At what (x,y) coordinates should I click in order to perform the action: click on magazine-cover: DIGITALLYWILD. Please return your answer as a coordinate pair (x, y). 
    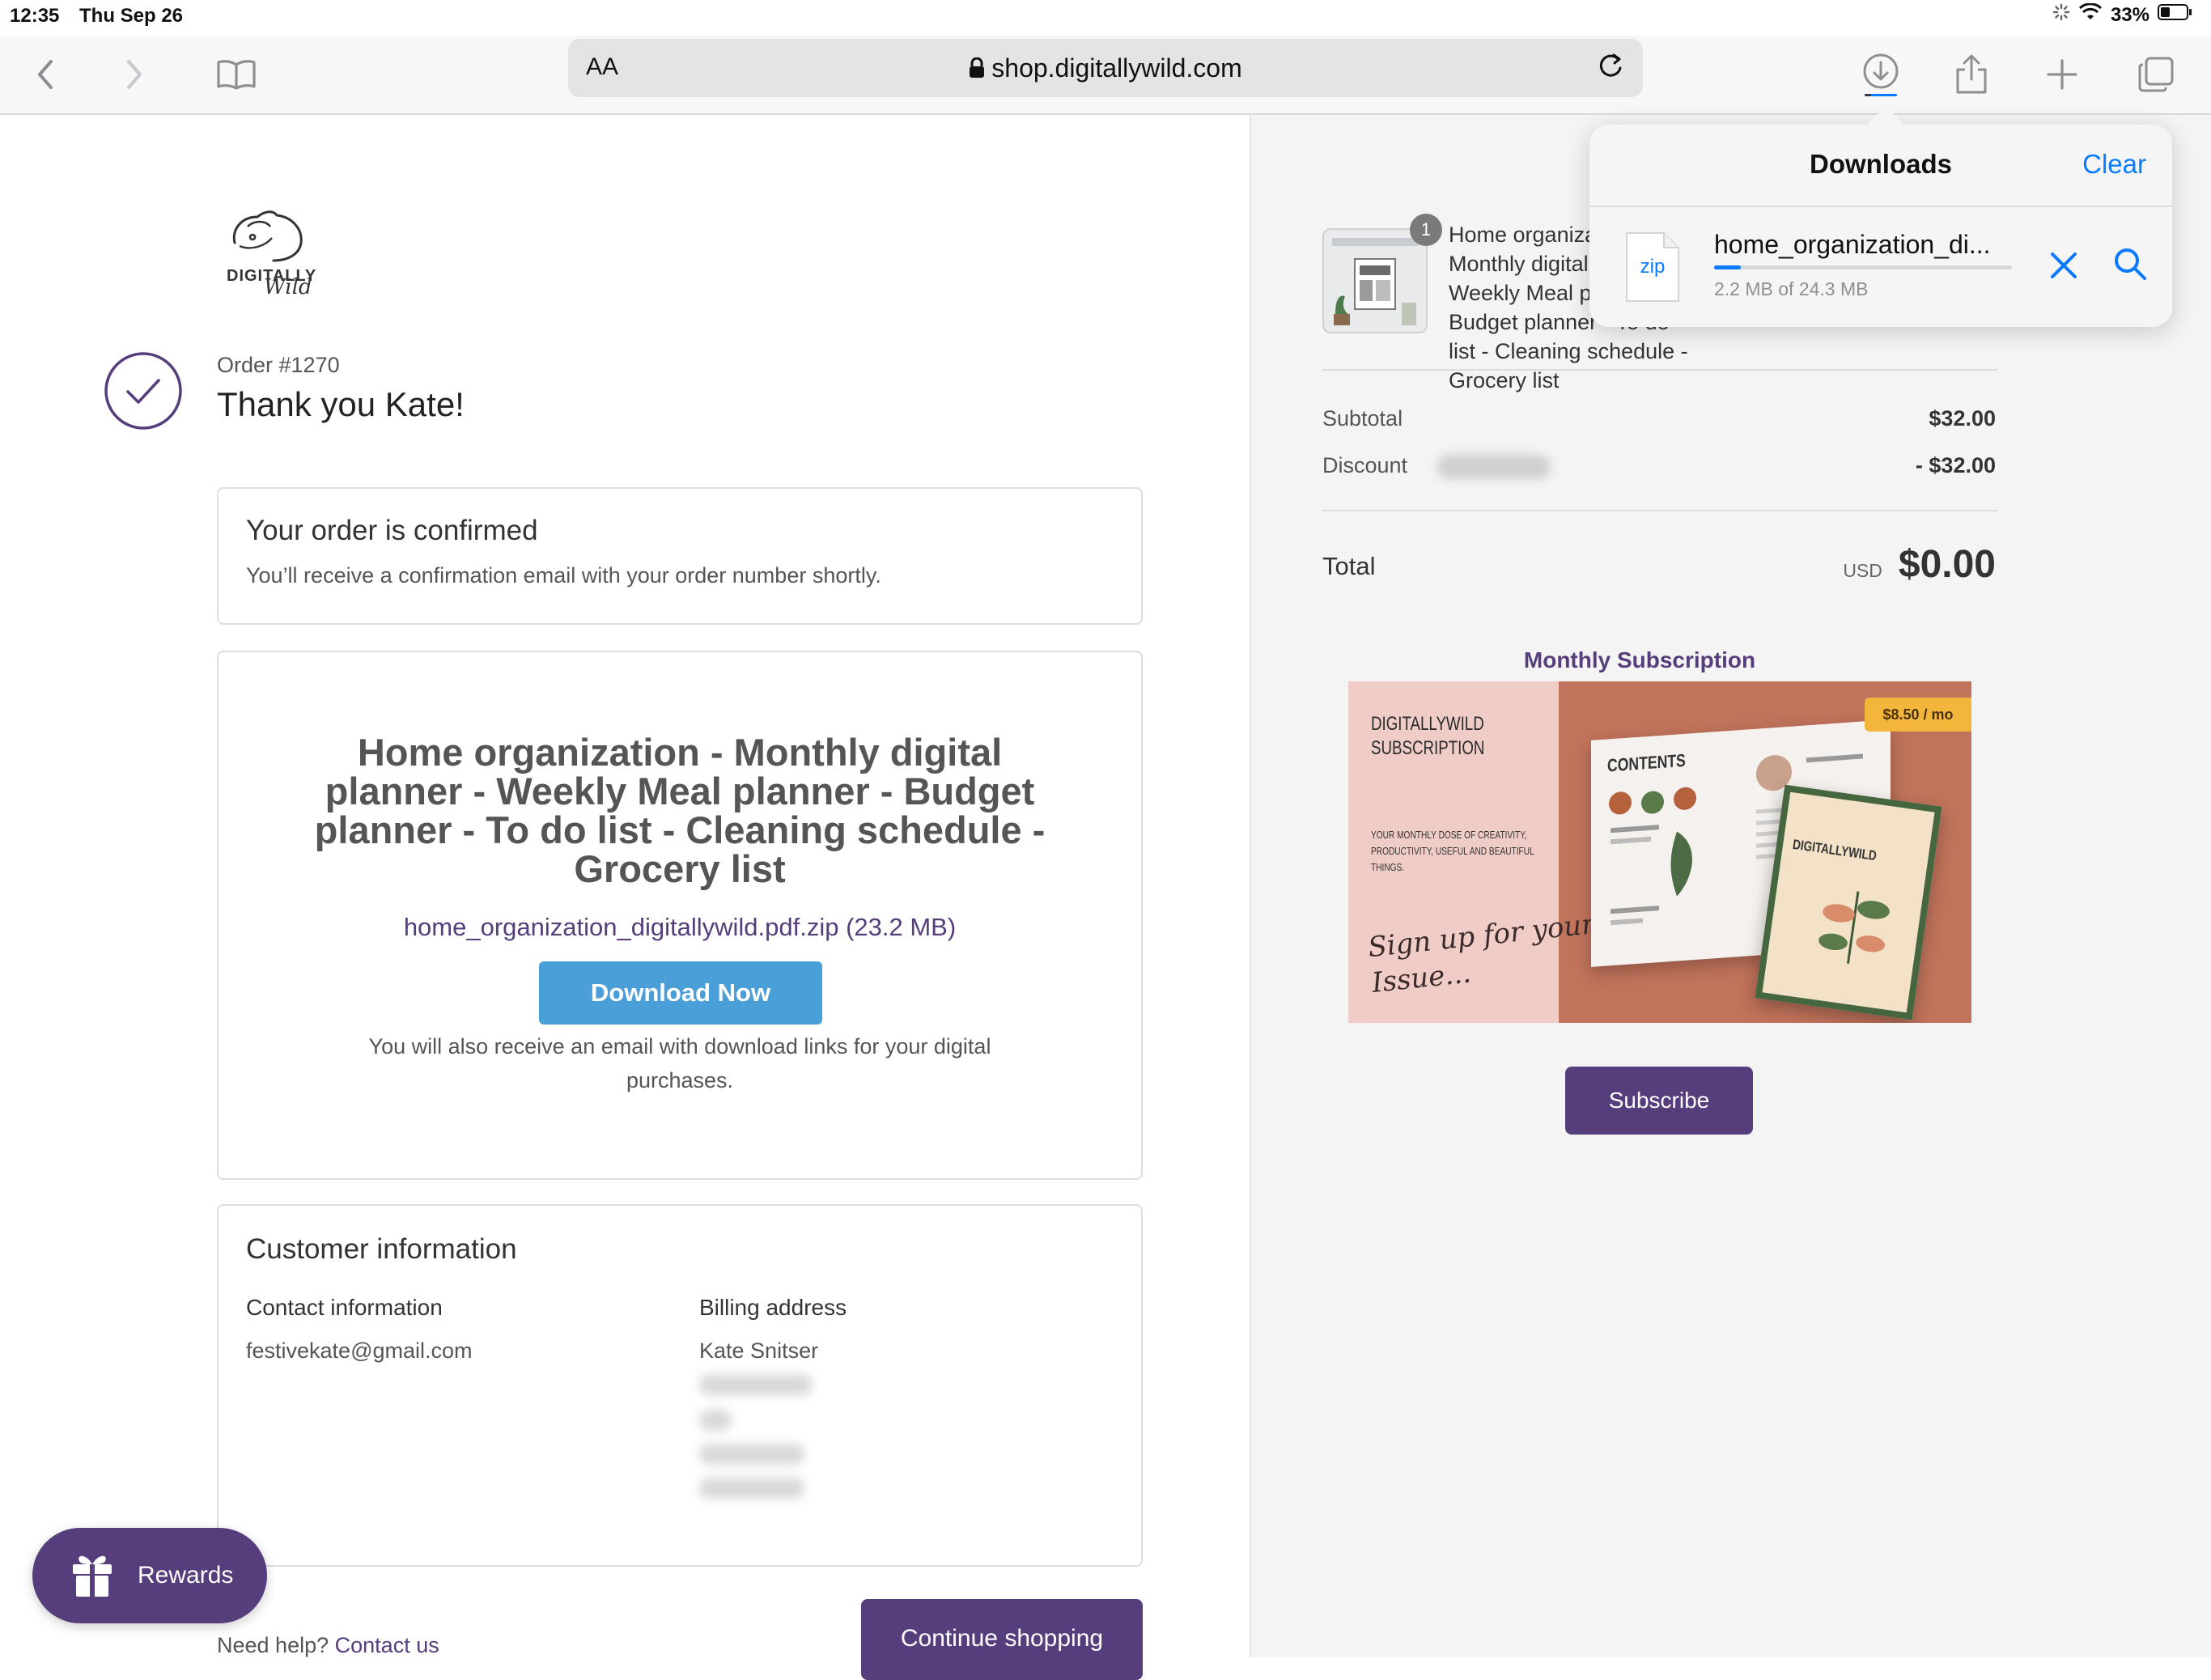
    Looking at the image, I should click on (1848, 902).